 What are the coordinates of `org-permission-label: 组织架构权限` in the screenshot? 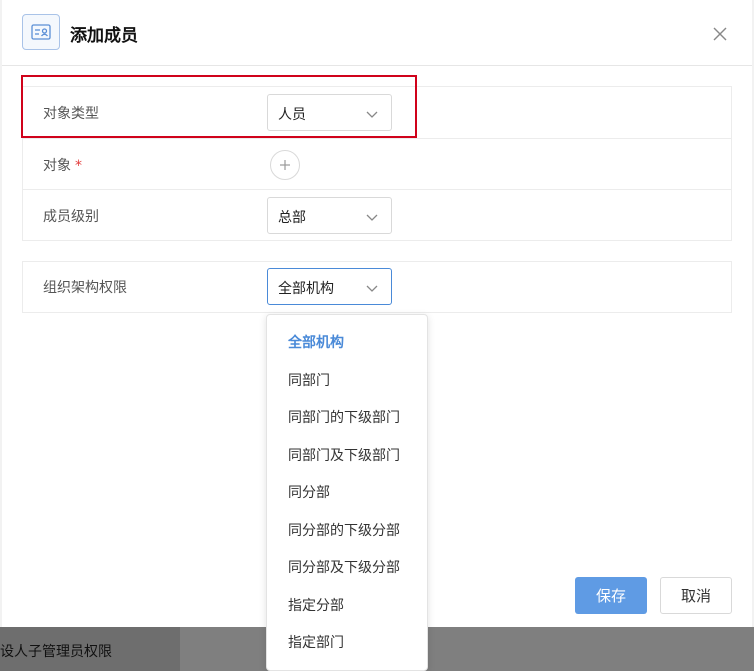 It's located at (85, 288).